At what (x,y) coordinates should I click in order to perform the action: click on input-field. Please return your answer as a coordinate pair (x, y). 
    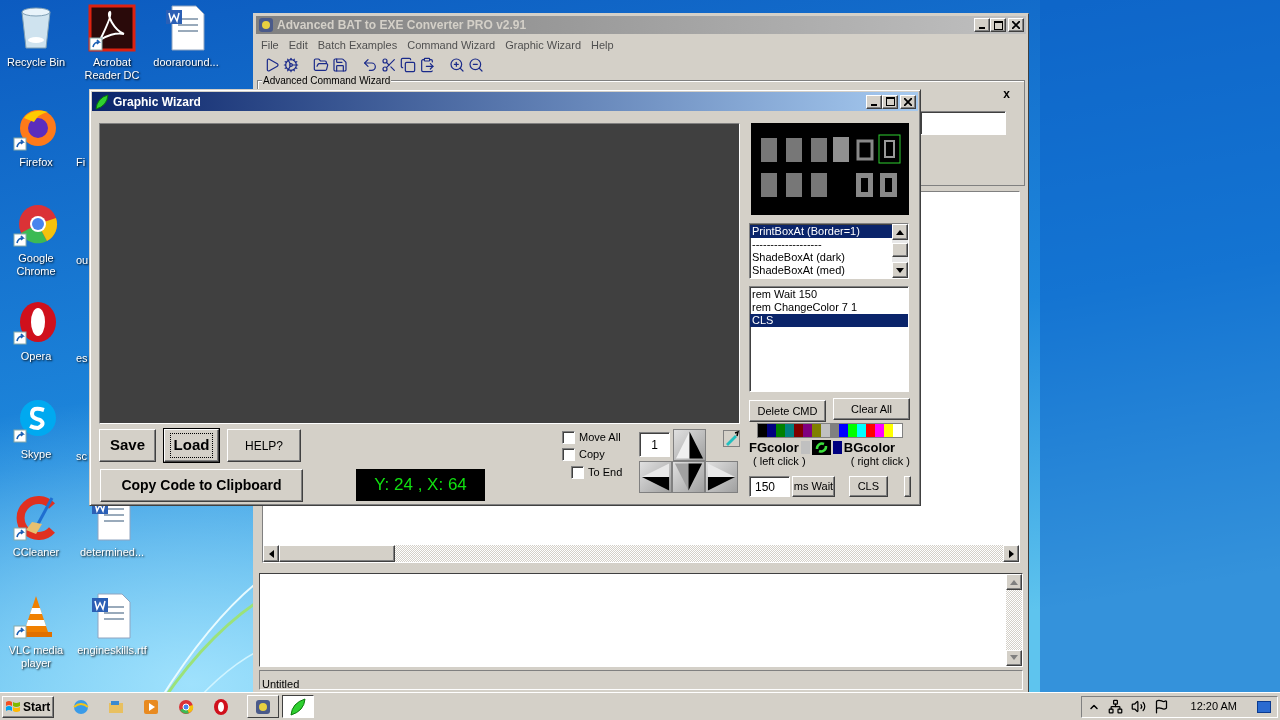
    Looking at the image, I should click on (963, 123).